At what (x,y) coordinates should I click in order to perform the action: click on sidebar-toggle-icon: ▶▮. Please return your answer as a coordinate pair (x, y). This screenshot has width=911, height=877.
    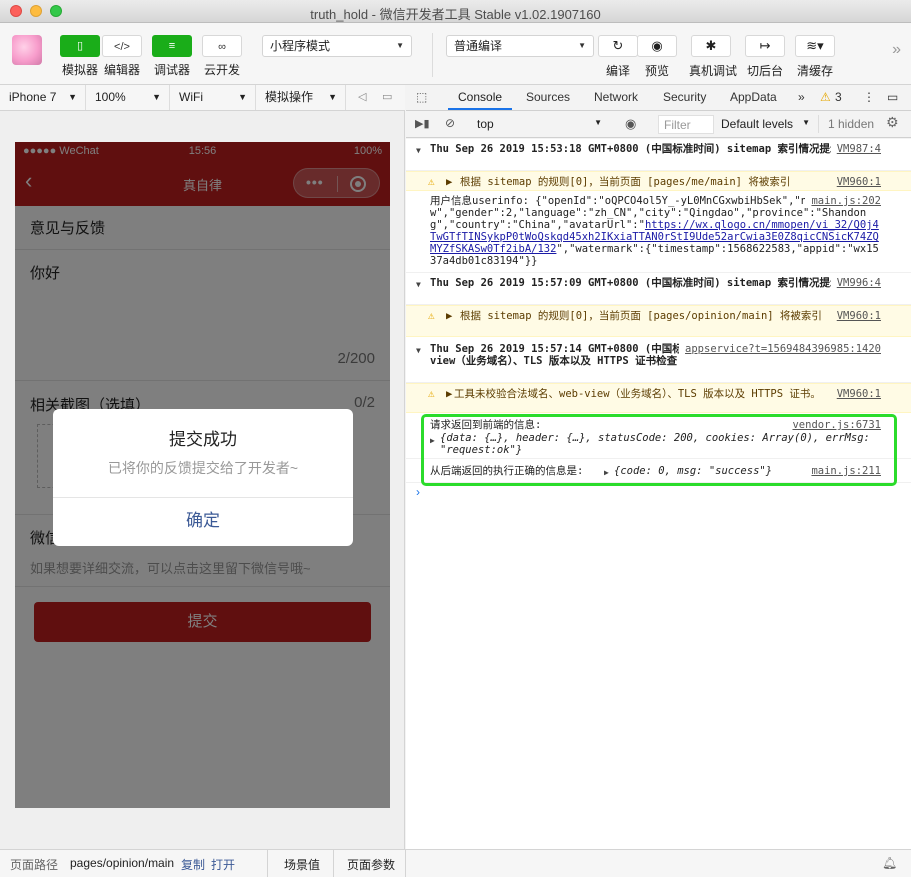
    Looking at the image, I should click on (422, 123).